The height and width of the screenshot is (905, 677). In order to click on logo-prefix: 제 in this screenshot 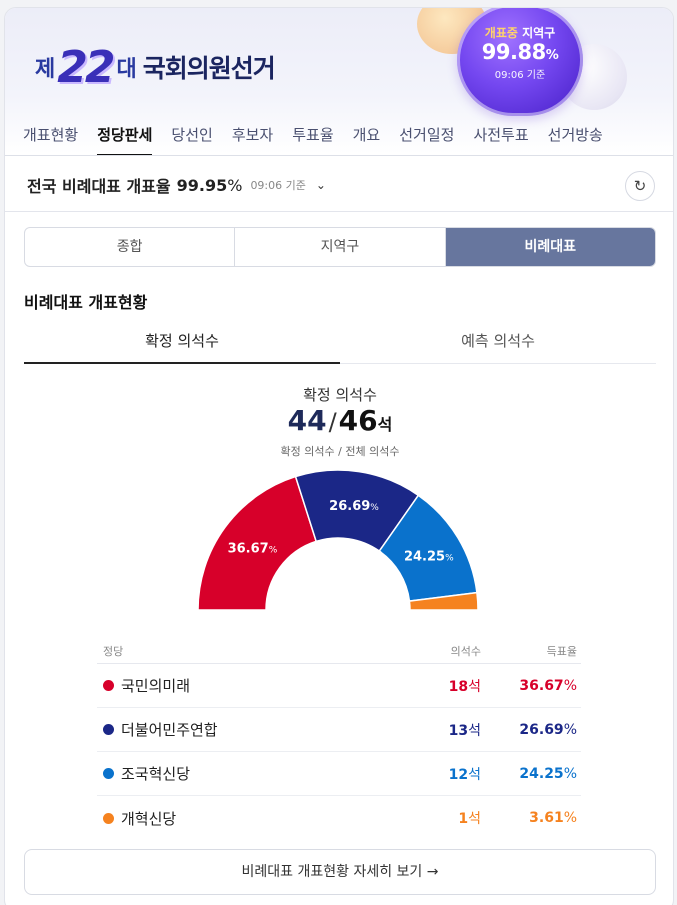, I will do `click(45, 69)`.